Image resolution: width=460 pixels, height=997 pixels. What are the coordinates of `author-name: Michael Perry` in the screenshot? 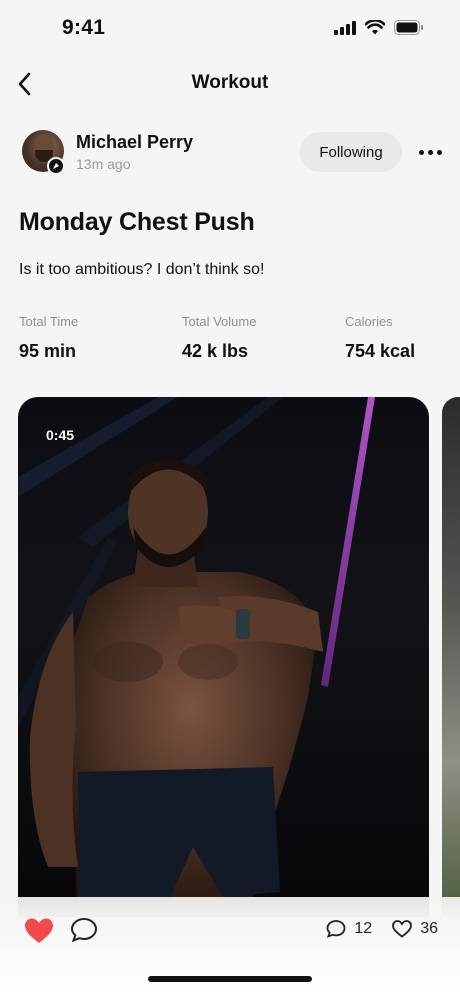 It's located at (134, 142).